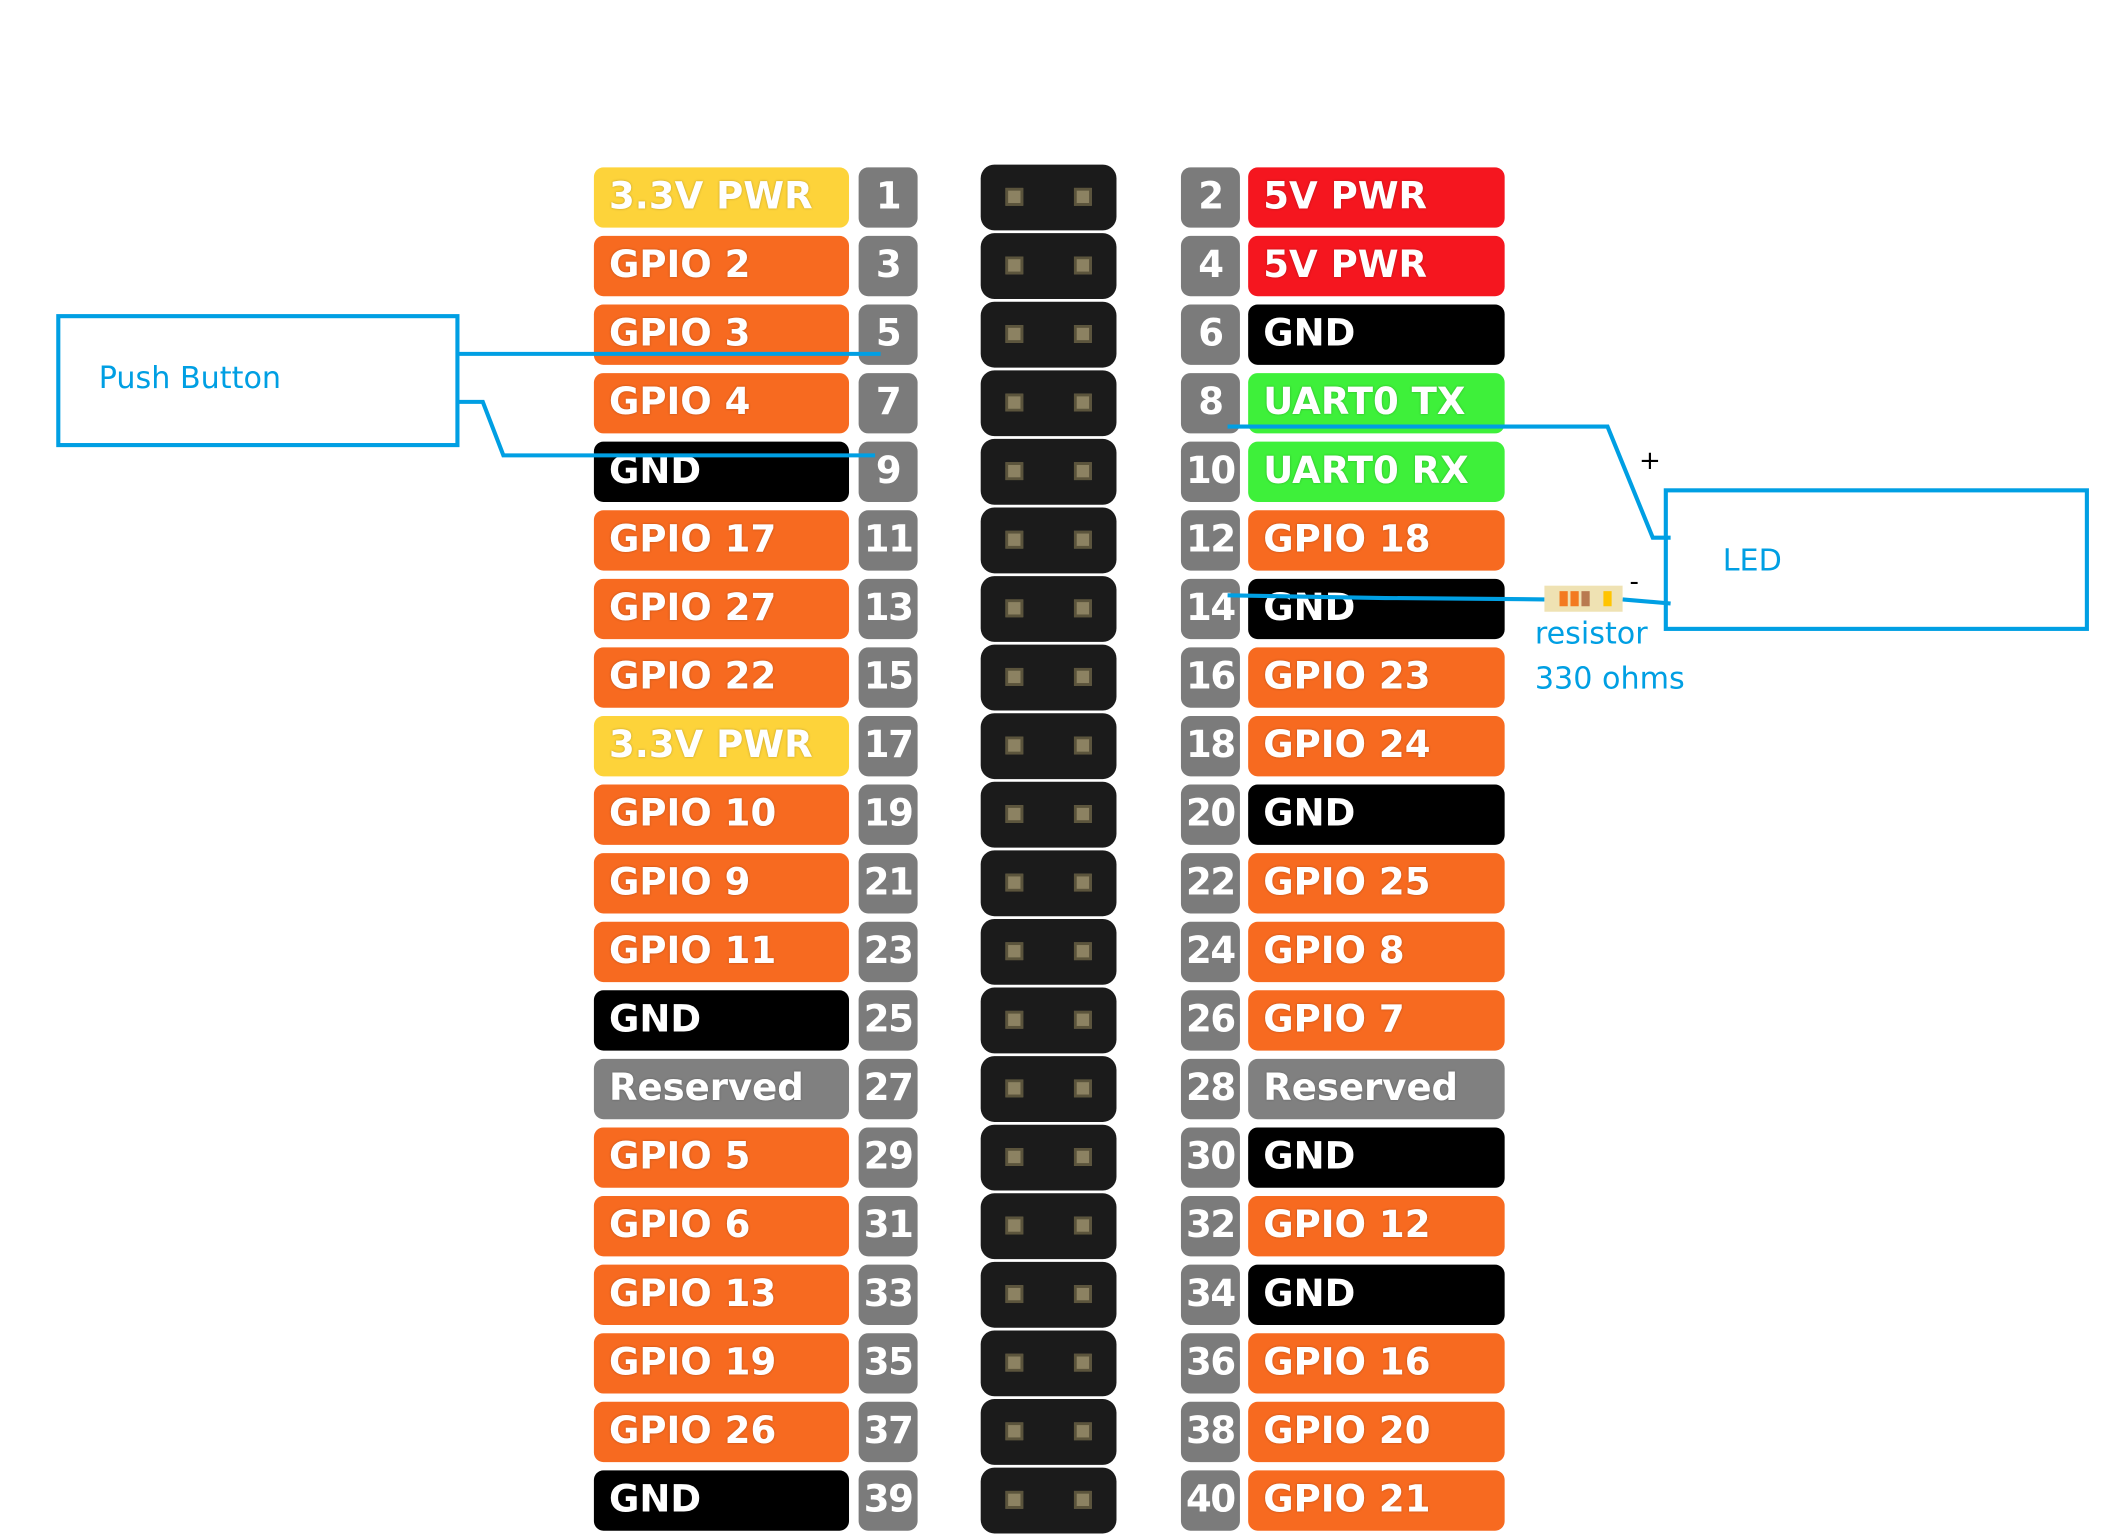 Image resolution: width=2126 pixels, height=1538 pixels. Describe the element at coordinates (1064, 478) in the screenshot. I see `wires` at that location.